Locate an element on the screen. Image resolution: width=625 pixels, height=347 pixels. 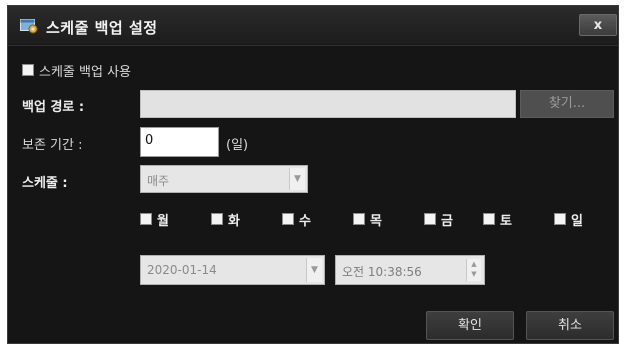
close-button: x is located at coordinates (598, 25).